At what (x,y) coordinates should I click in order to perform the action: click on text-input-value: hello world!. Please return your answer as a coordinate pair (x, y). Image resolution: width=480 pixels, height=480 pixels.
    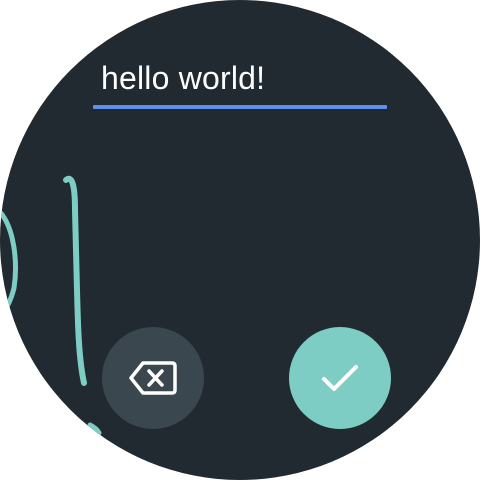
    Looking at the image, I should click on (183, 78).